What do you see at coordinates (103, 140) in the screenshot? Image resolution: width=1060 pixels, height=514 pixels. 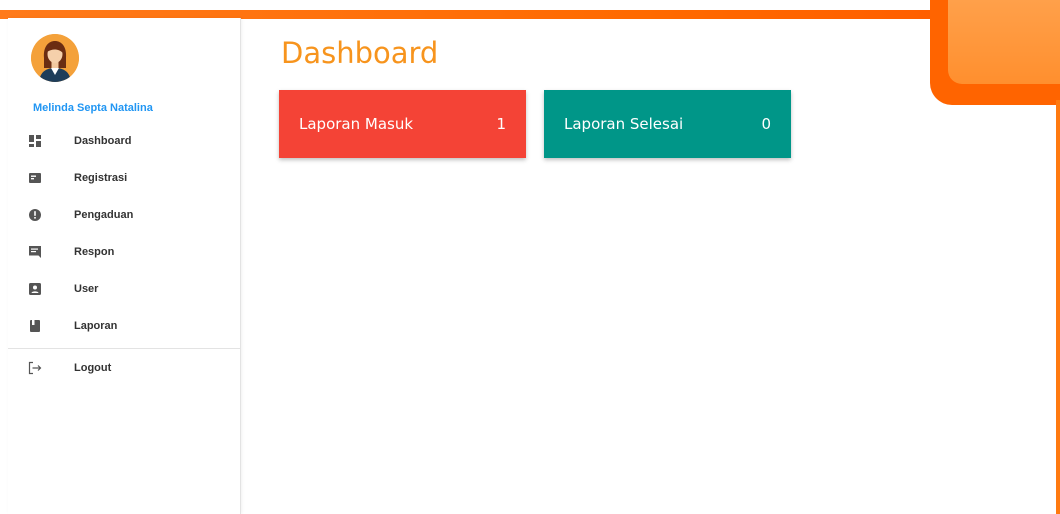 I see `sidebar-item-label: Dashboard` at bounding box center [103, 140].